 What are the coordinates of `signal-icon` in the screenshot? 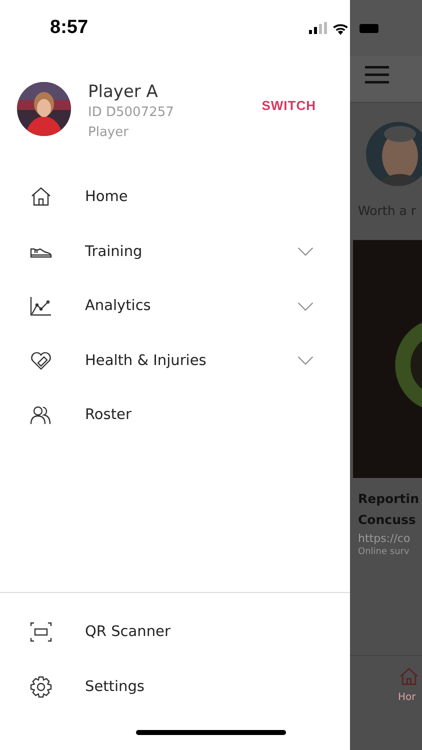 It's located at (318, 28).